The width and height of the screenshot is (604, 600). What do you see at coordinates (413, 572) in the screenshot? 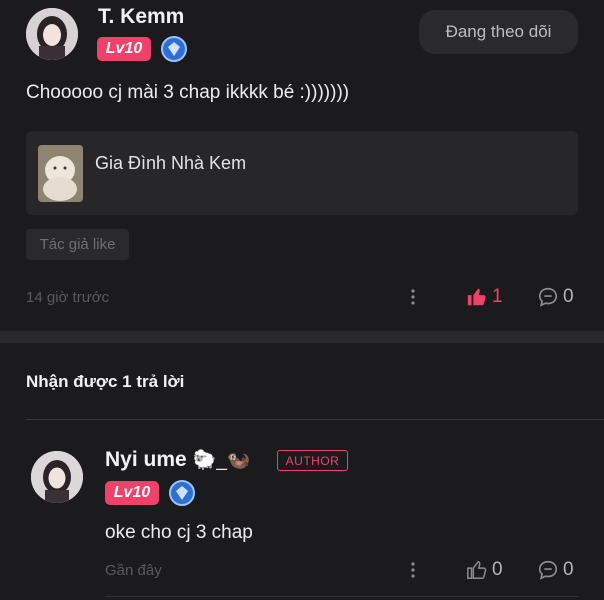
I see `reply-more-icon` at bounding box center [413, 572].